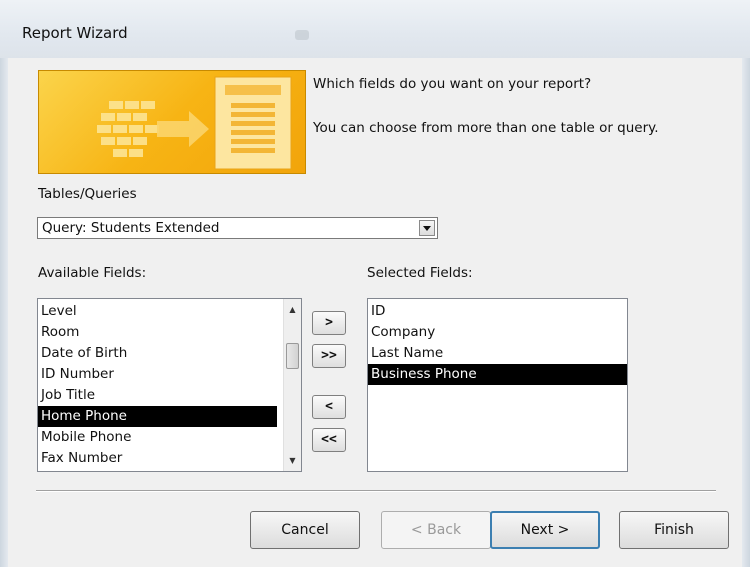 Image resolution: width=750 pixels, height=567 pixels. Describe the element at coordinates (169, 332) in the screenshot. I see `list-item: Room` at that location.